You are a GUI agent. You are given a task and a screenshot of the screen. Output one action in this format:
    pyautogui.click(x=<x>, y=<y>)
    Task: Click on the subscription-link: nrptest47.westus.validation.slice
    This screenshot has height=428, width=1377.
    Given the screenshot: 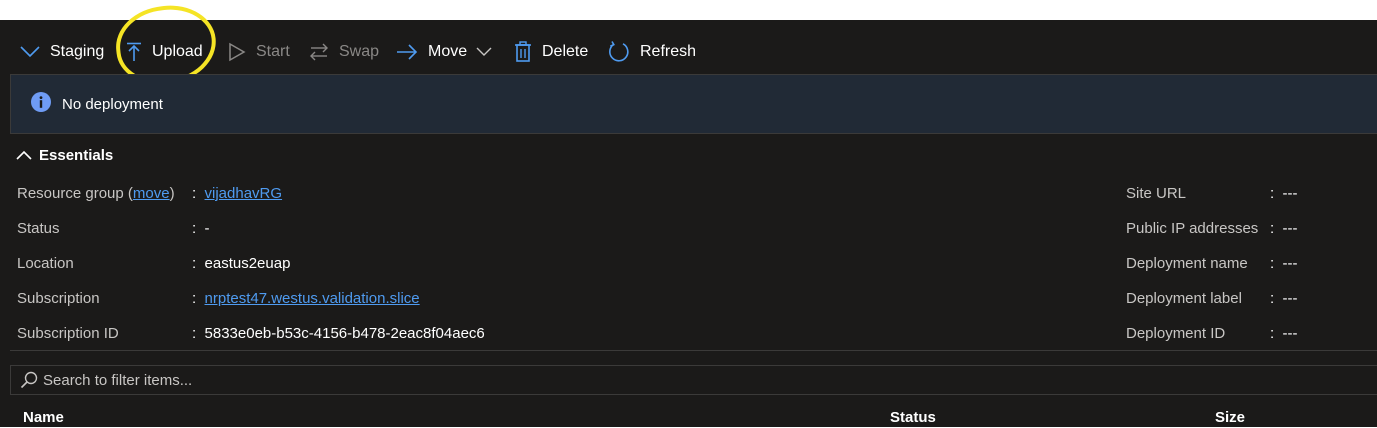 What is the action you would take?
    pyautogui.click(x=312, y=298)
    